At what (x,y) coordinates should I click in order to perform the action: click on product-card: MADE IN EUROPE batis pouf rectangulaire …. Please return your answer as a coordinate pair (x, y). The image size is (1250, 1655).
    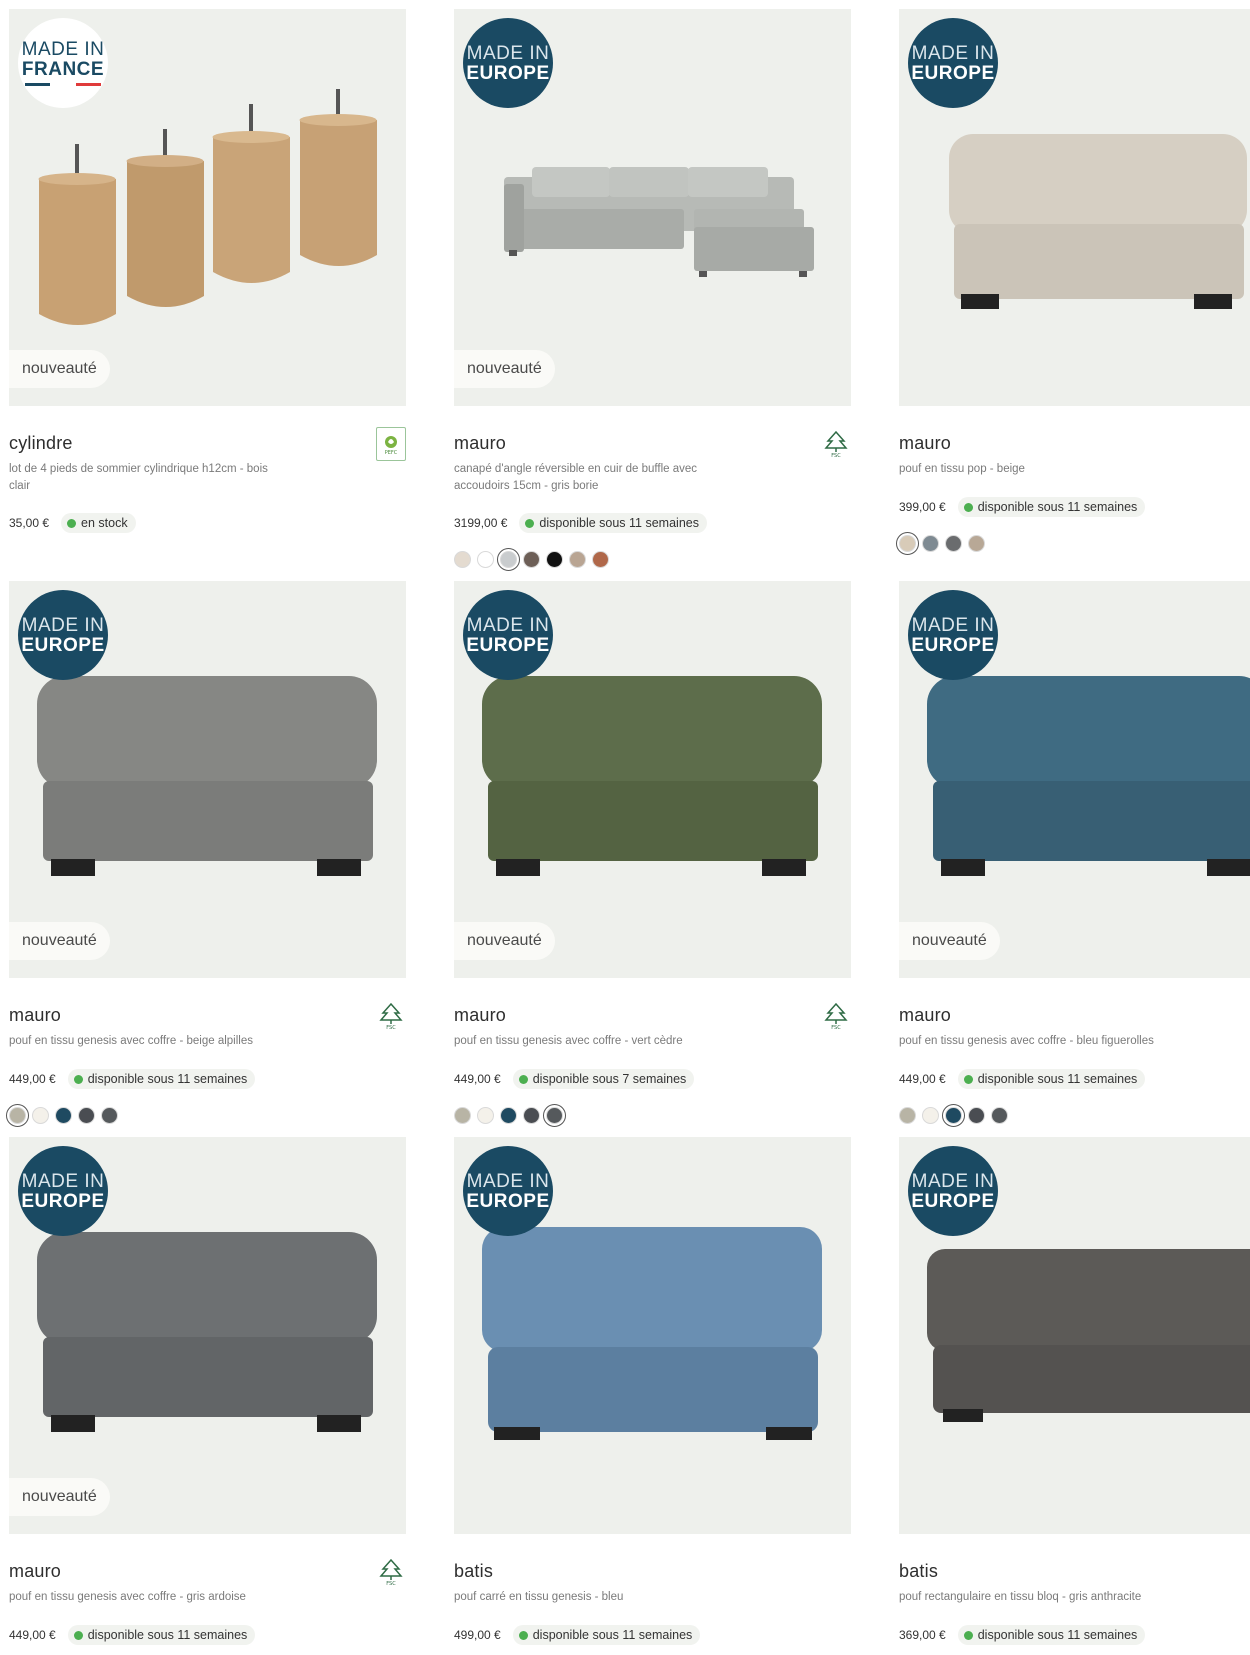
    Looking at the image, I should click on (1074, 1391).